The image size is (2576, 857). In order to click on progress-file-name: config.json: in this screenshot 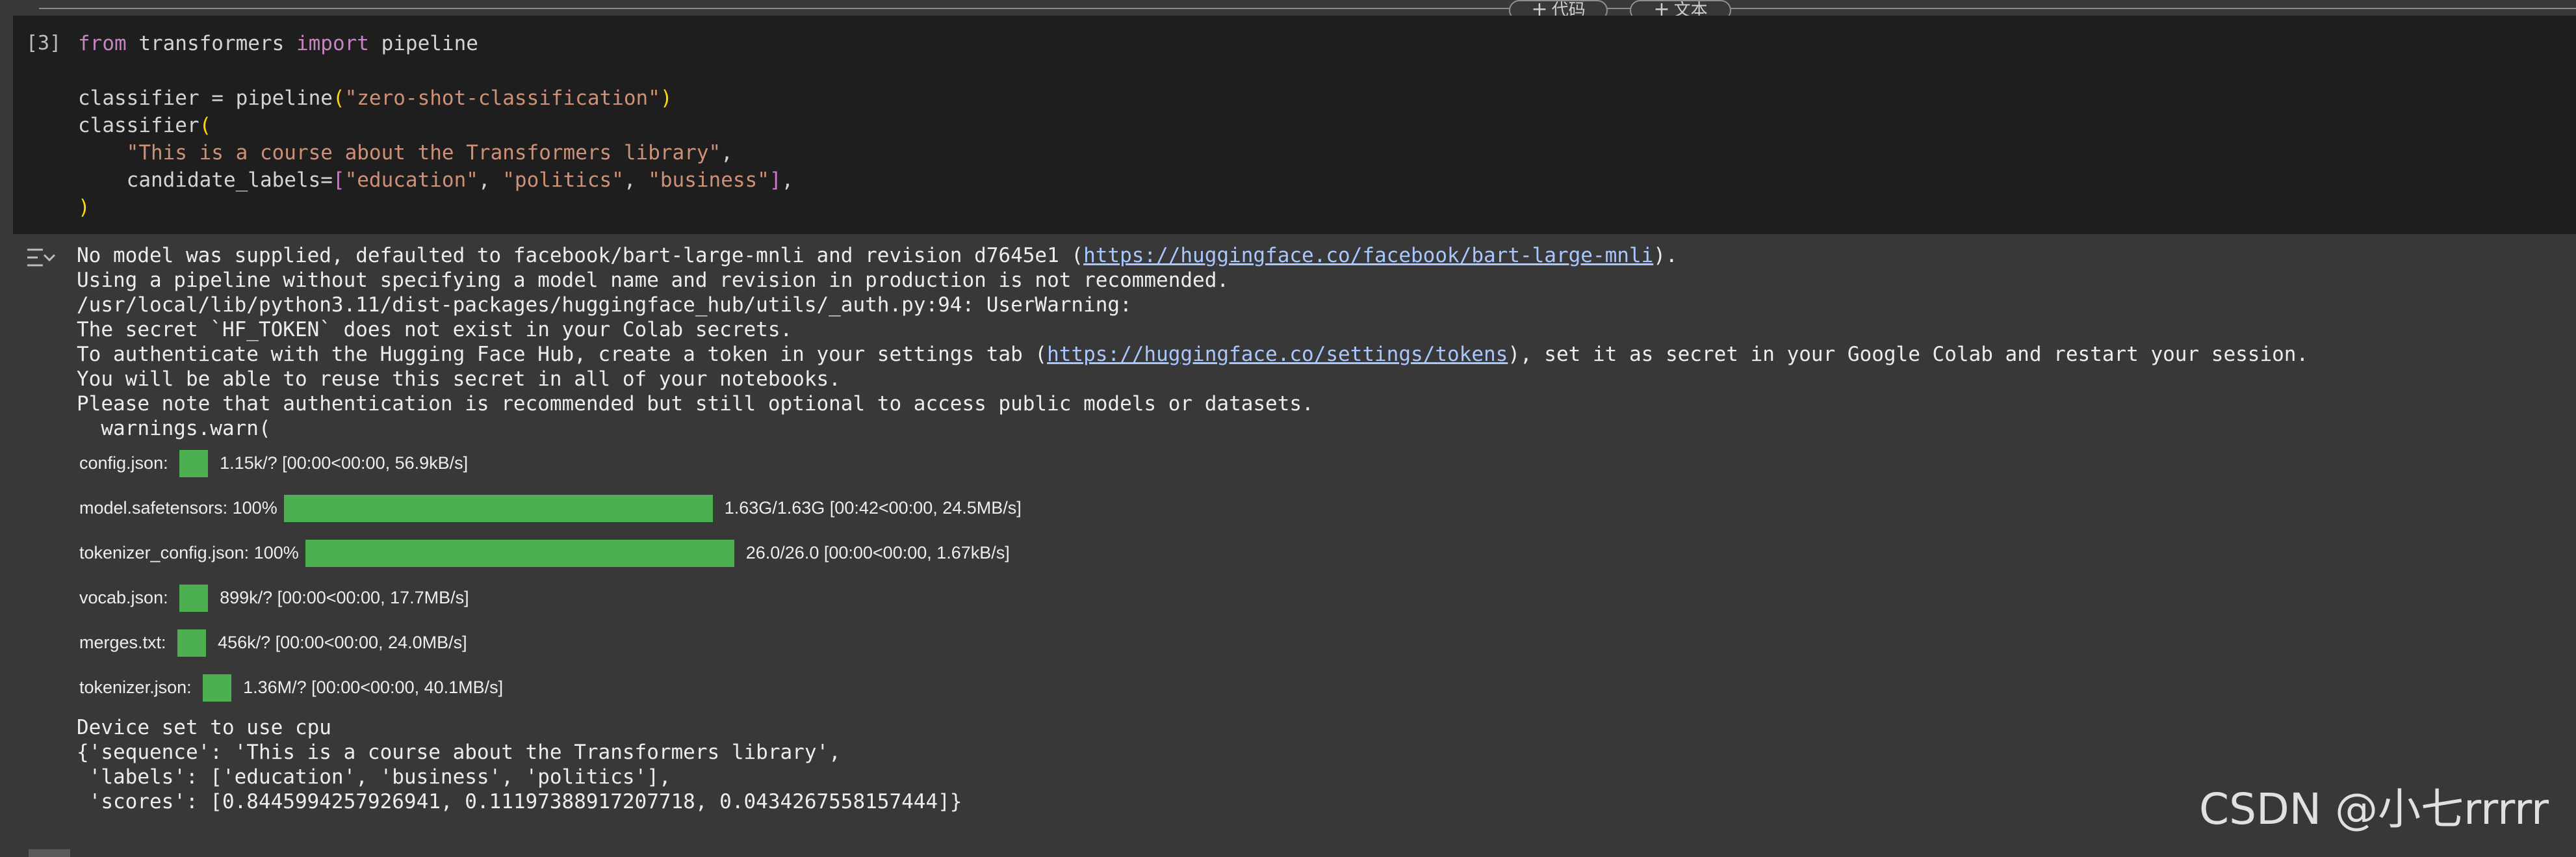, I will do `click(123, 463)`.